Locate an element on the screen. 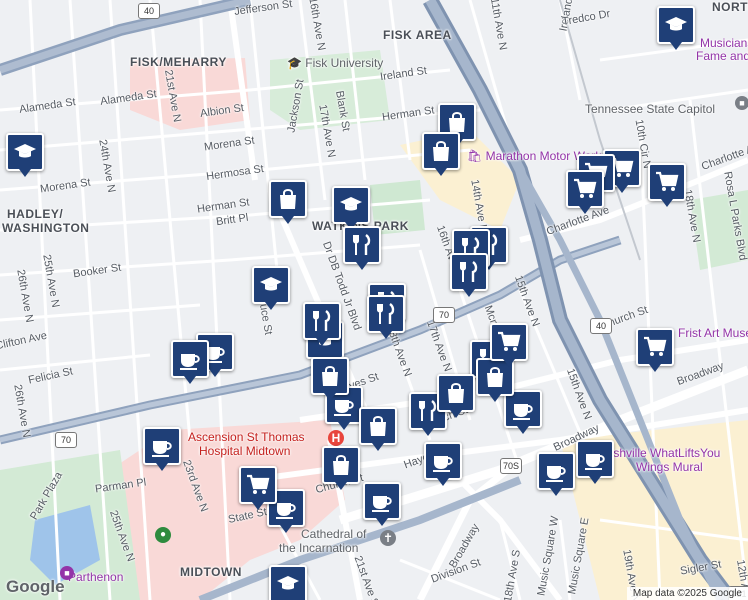 This screenshot has width=748, height=600. poi-frist-museum: Frist Art Museum is located at coordinates (713, 333).